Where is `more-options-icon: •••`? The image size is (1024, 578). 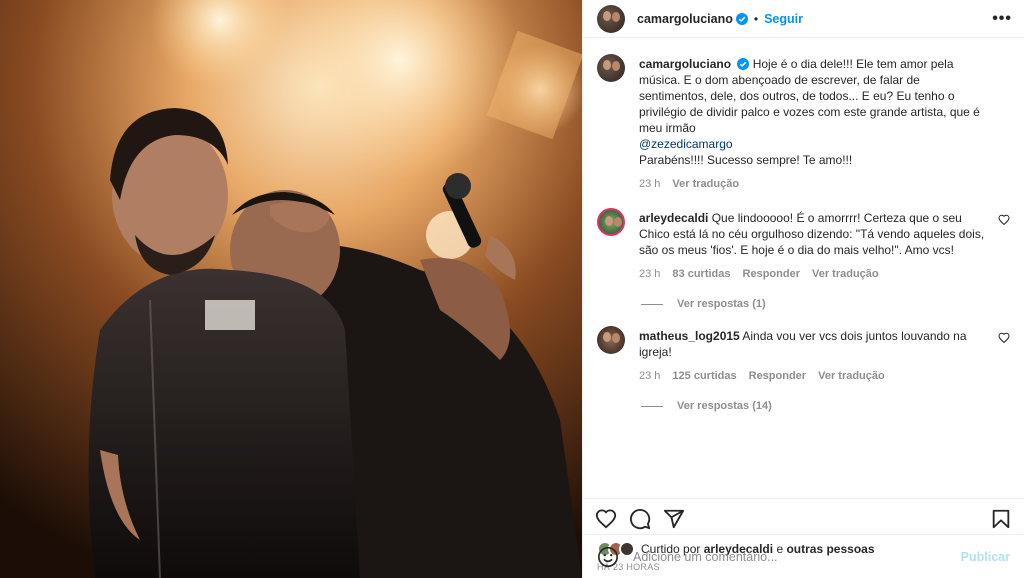
more-options-icon: ••• is located at coordinates (1002, 19).